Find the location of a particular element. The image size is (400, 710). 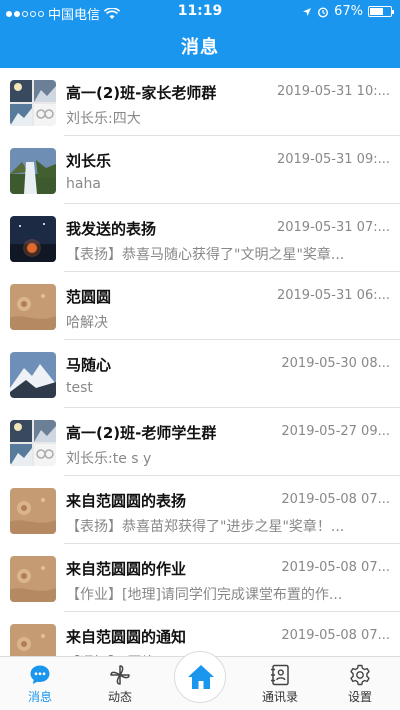

message-title: 范圆圆 is located at coordinates (89, 297).